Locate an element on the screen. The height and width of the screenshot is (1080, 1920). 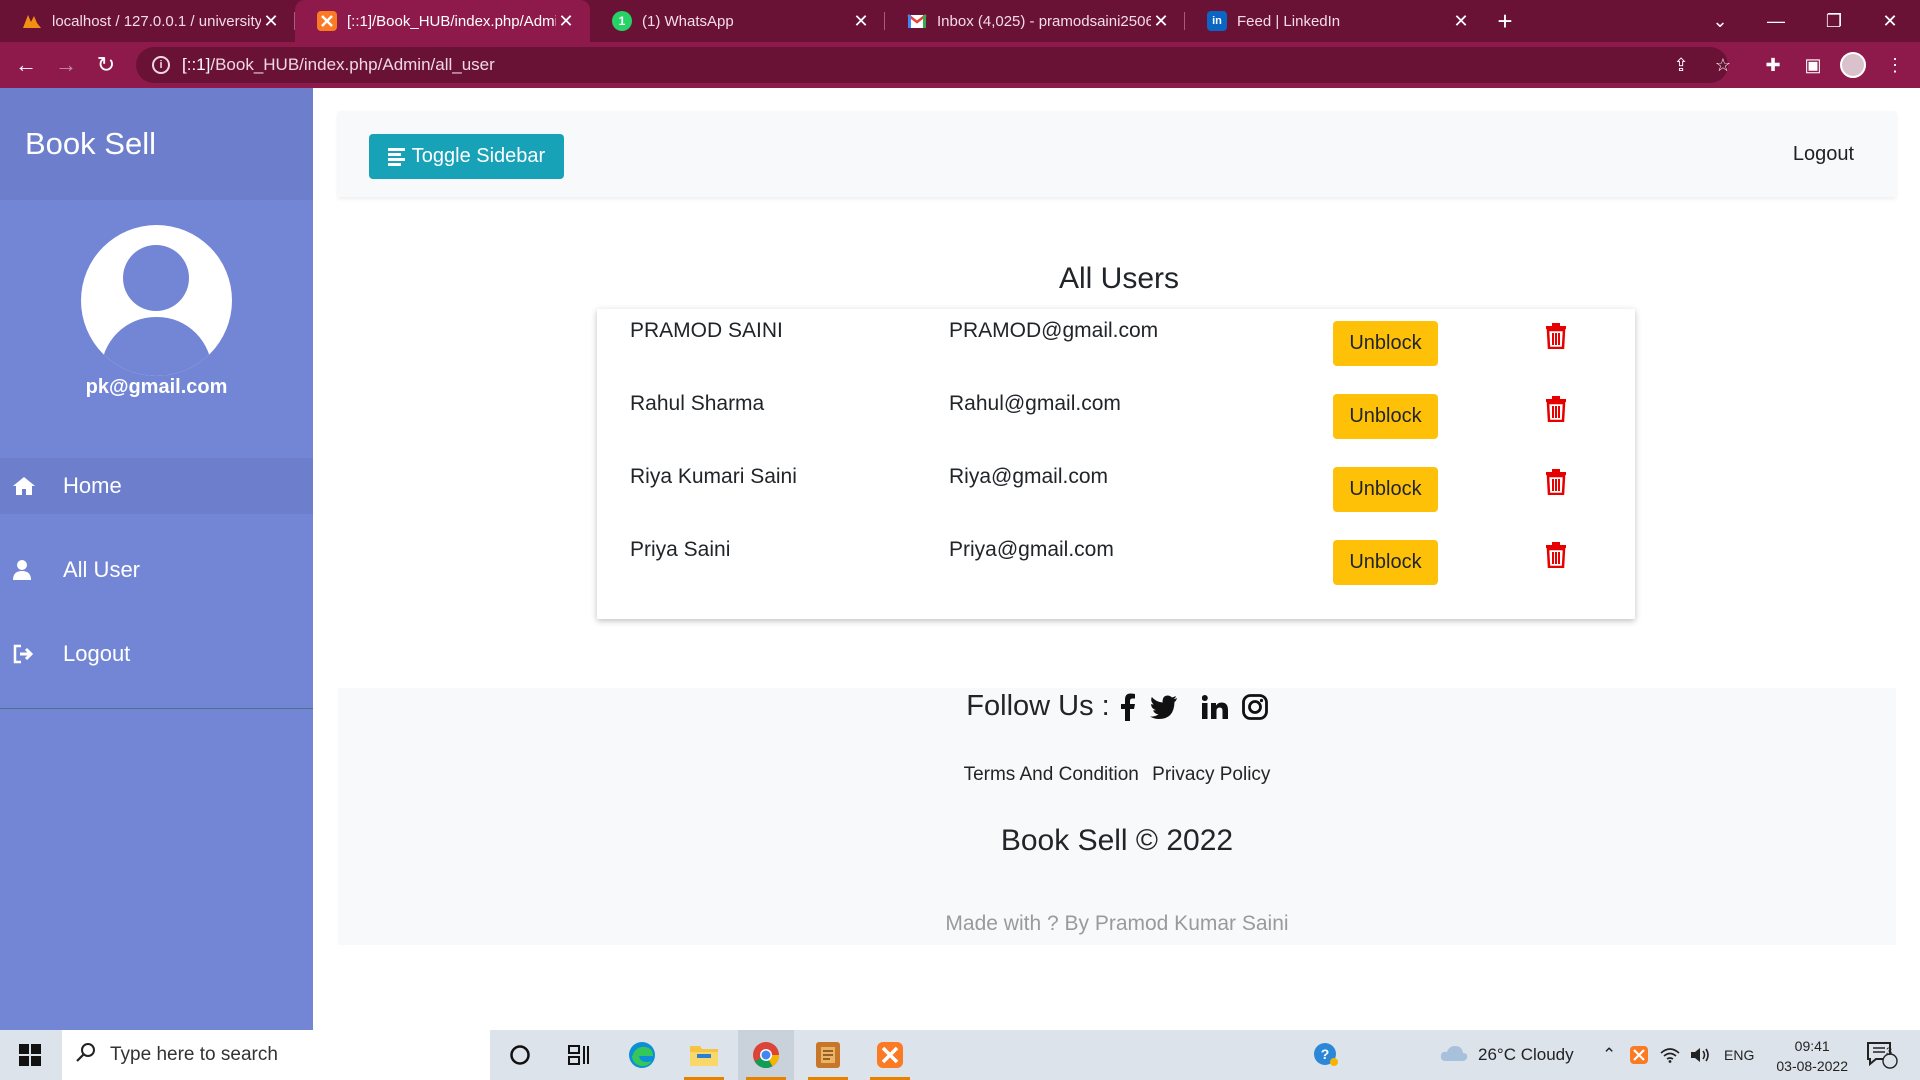
forward-arrow-icon: → is located at coordinates (66, 65).